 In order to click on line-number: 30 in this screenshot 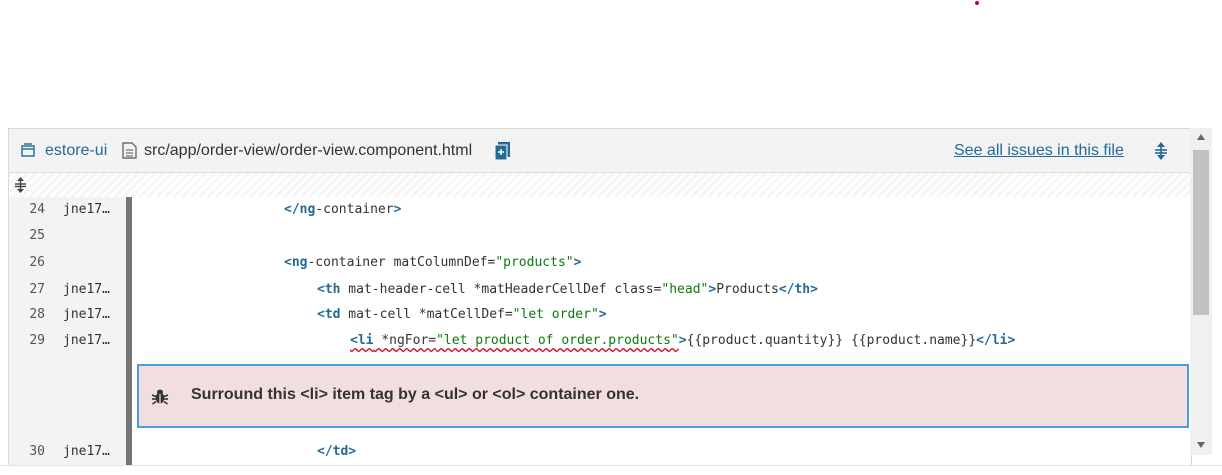, I will do `click(27, 452)`.